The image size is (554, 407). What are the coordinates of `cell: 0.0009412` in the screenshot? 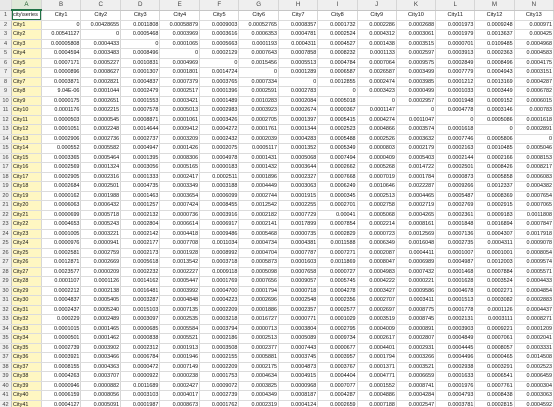 It's located at (180, 129).